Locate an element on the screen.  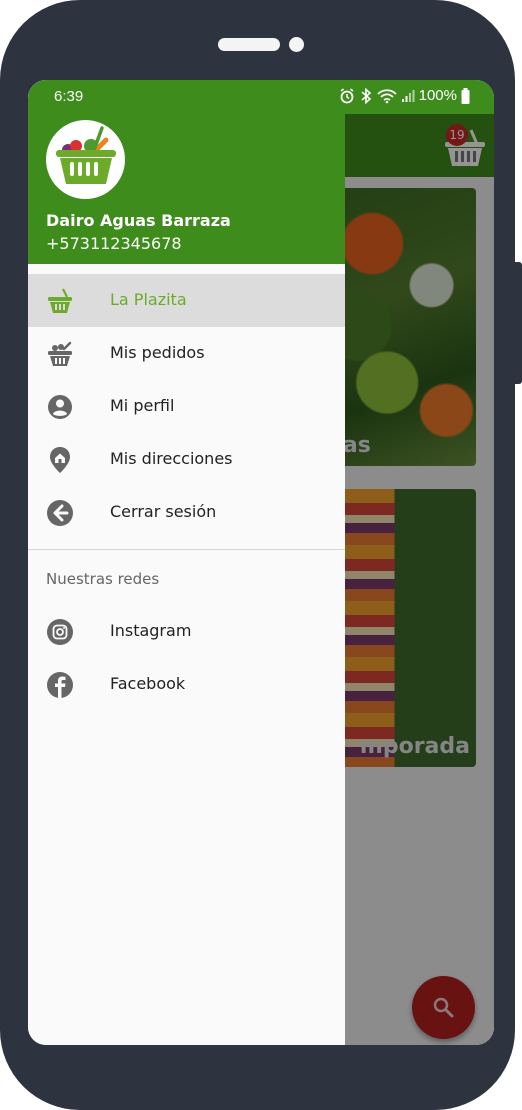
wifi-icon is located at coordinates (386, 95).